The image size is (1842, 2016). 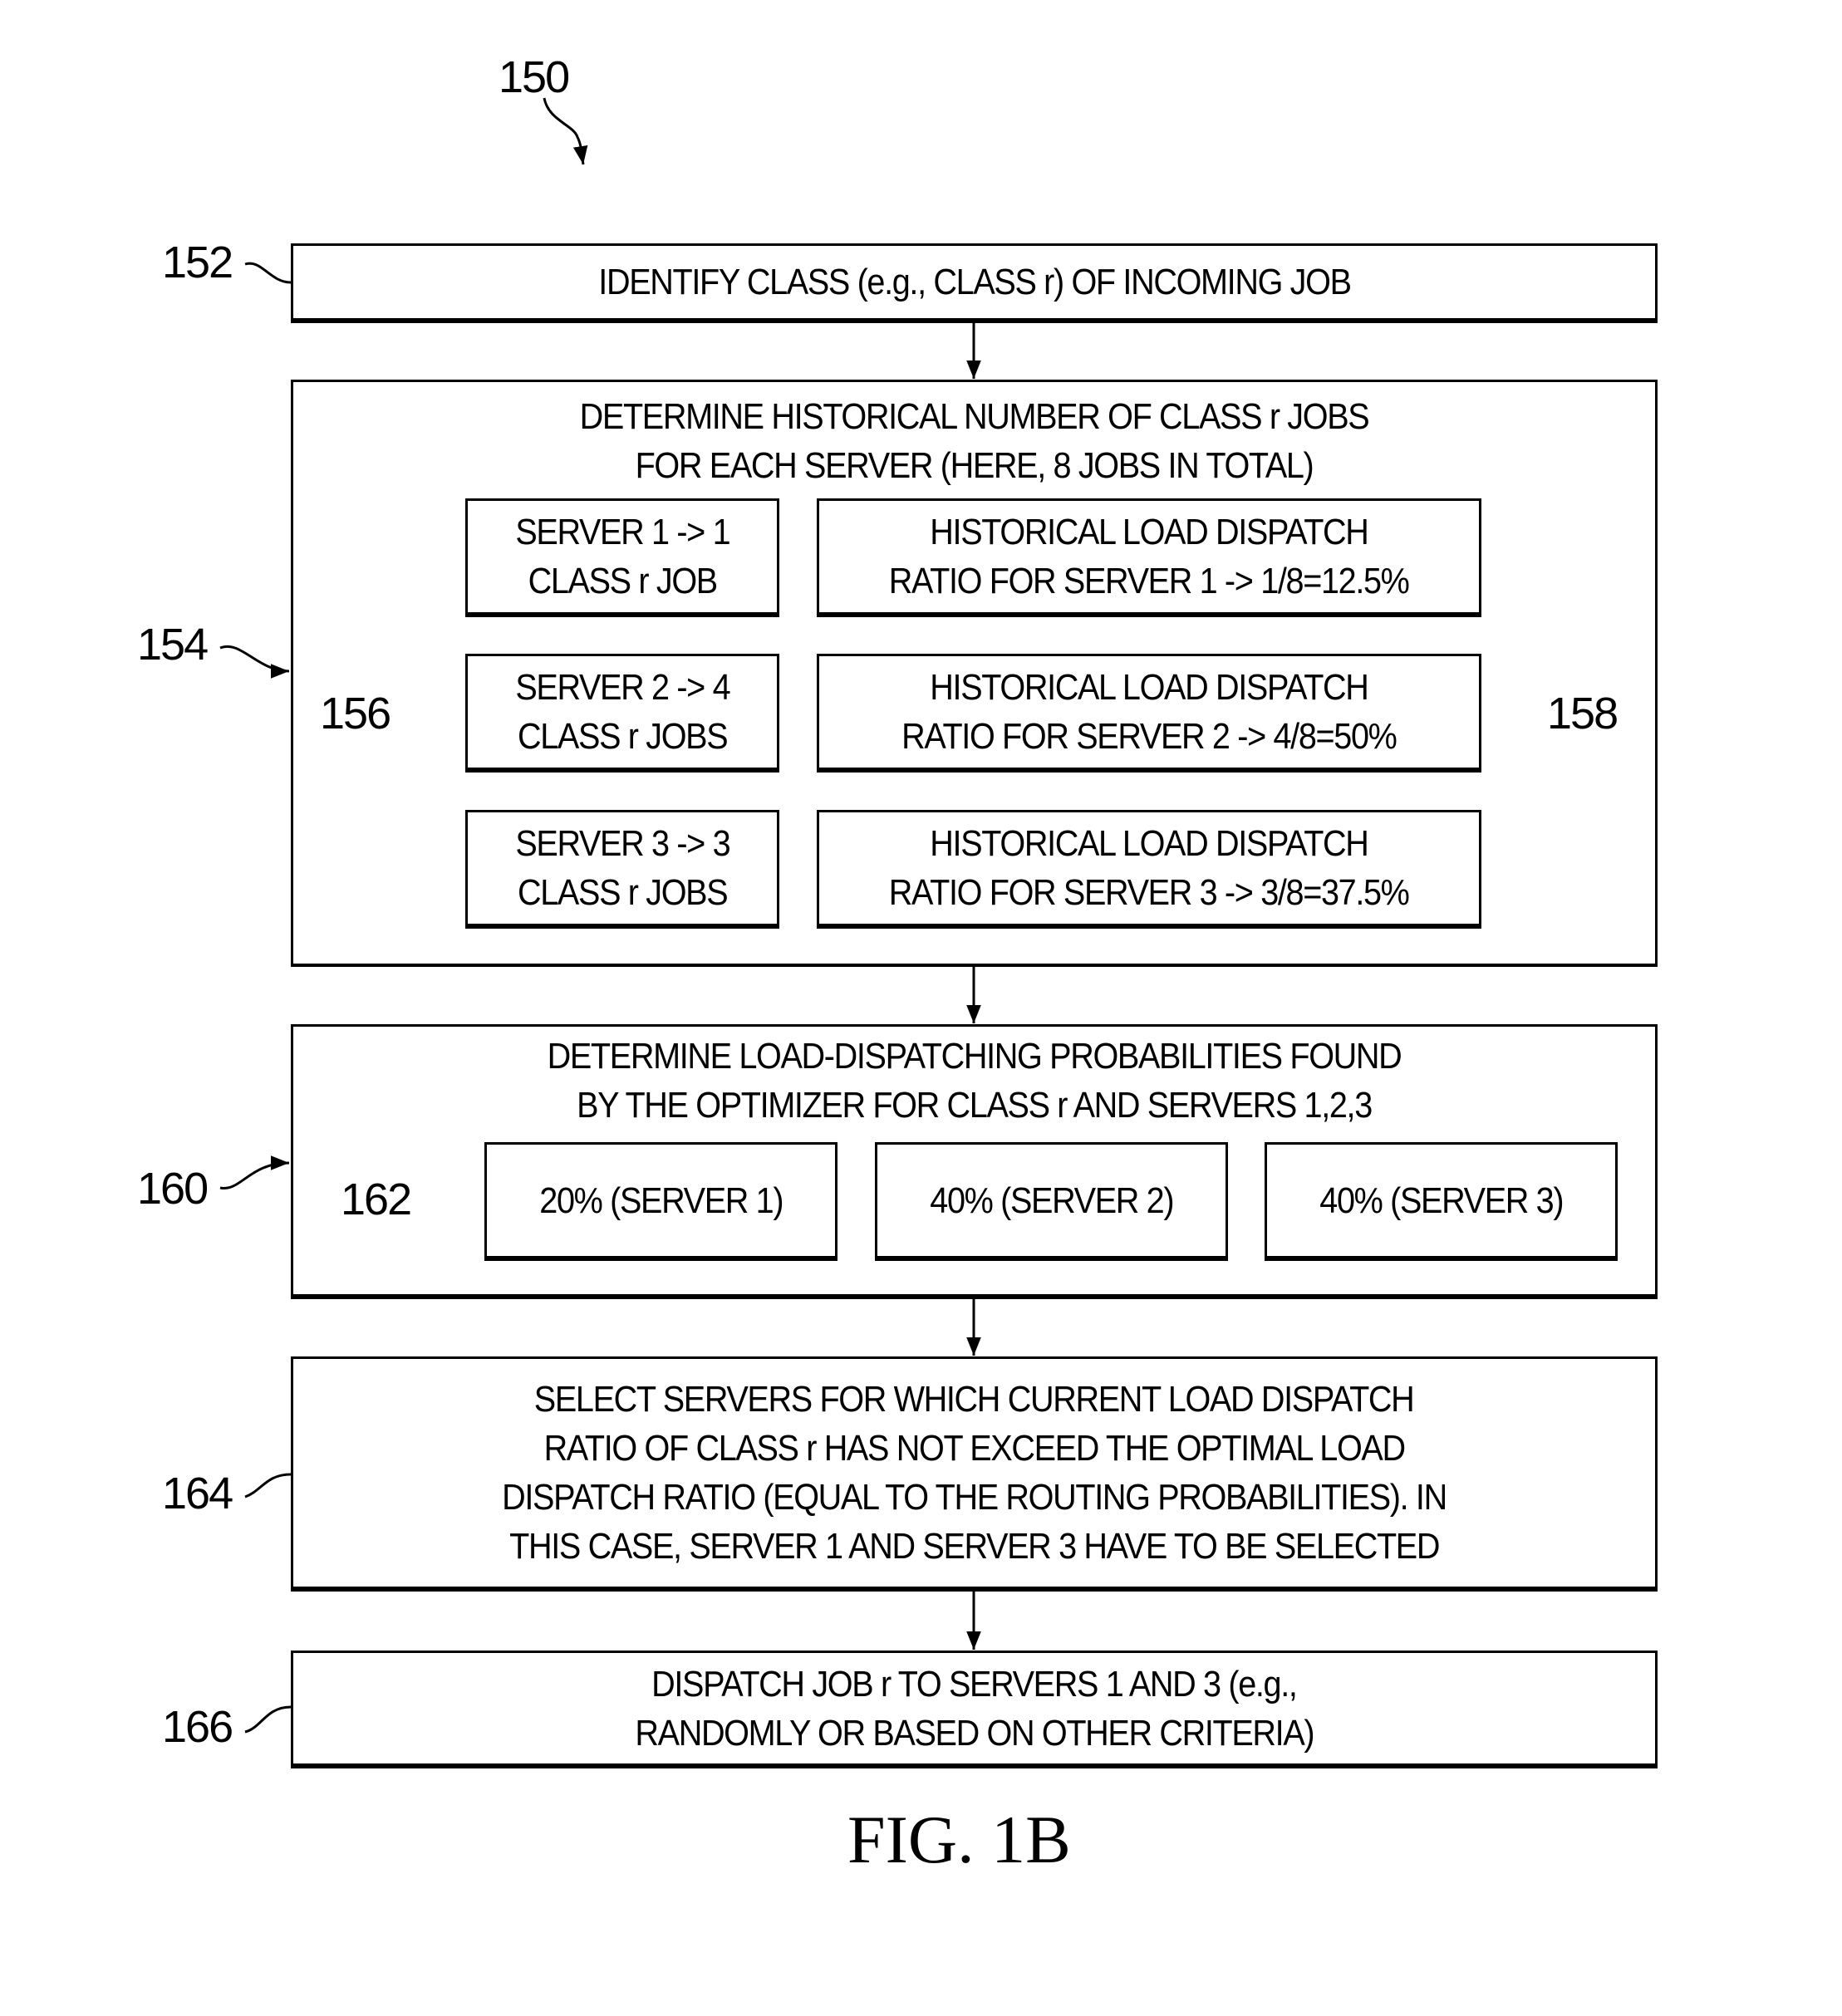 I want to click on server-1-ratio-line-2: RATIO FOR SERVER 1 -> 1/8=12.5%, so click(x=1149, y=581).